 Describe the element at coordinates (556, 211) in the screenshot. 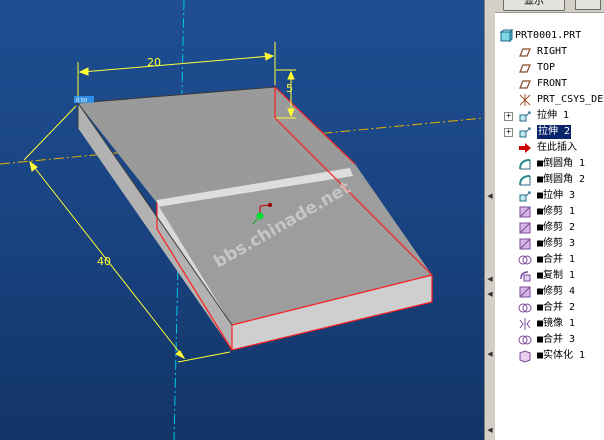

I see `tree-item-label: ■修剪 1` at that location.